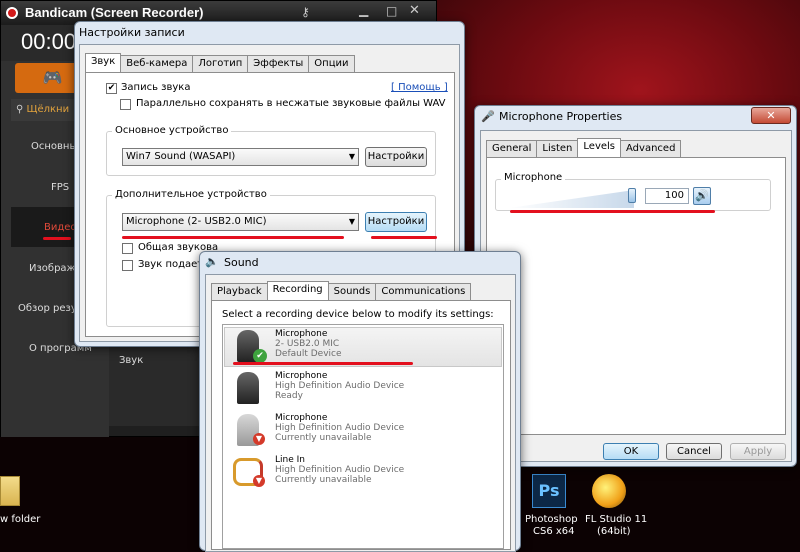 This screenshot has height=552, width=800. What do you see at coordinates (557, 148) in the screenshot?
I see `tab-listen: Listen` at bounding box center [557, 148].